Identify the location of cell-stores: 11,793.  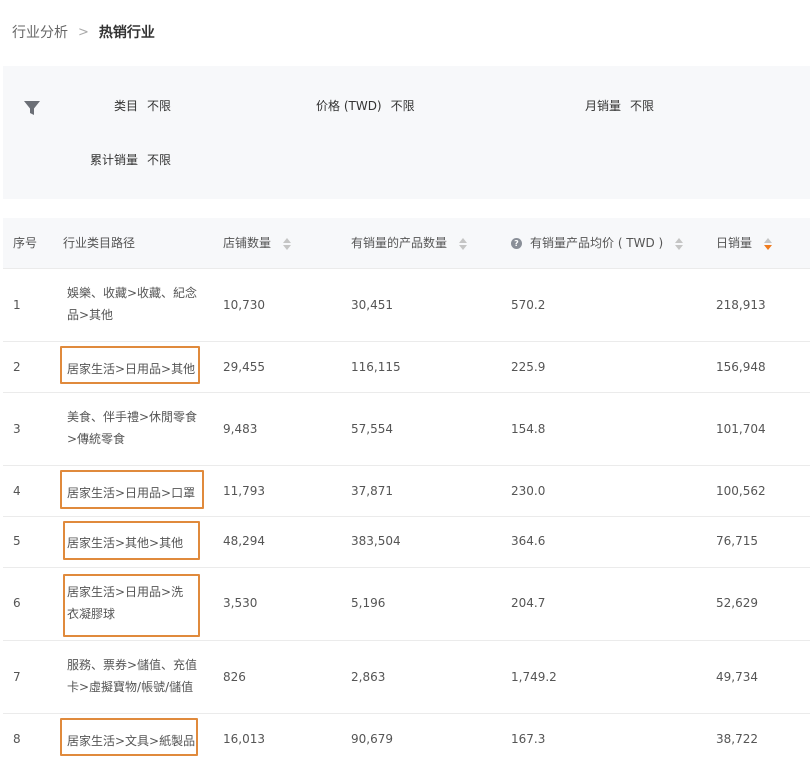
(244, 491).